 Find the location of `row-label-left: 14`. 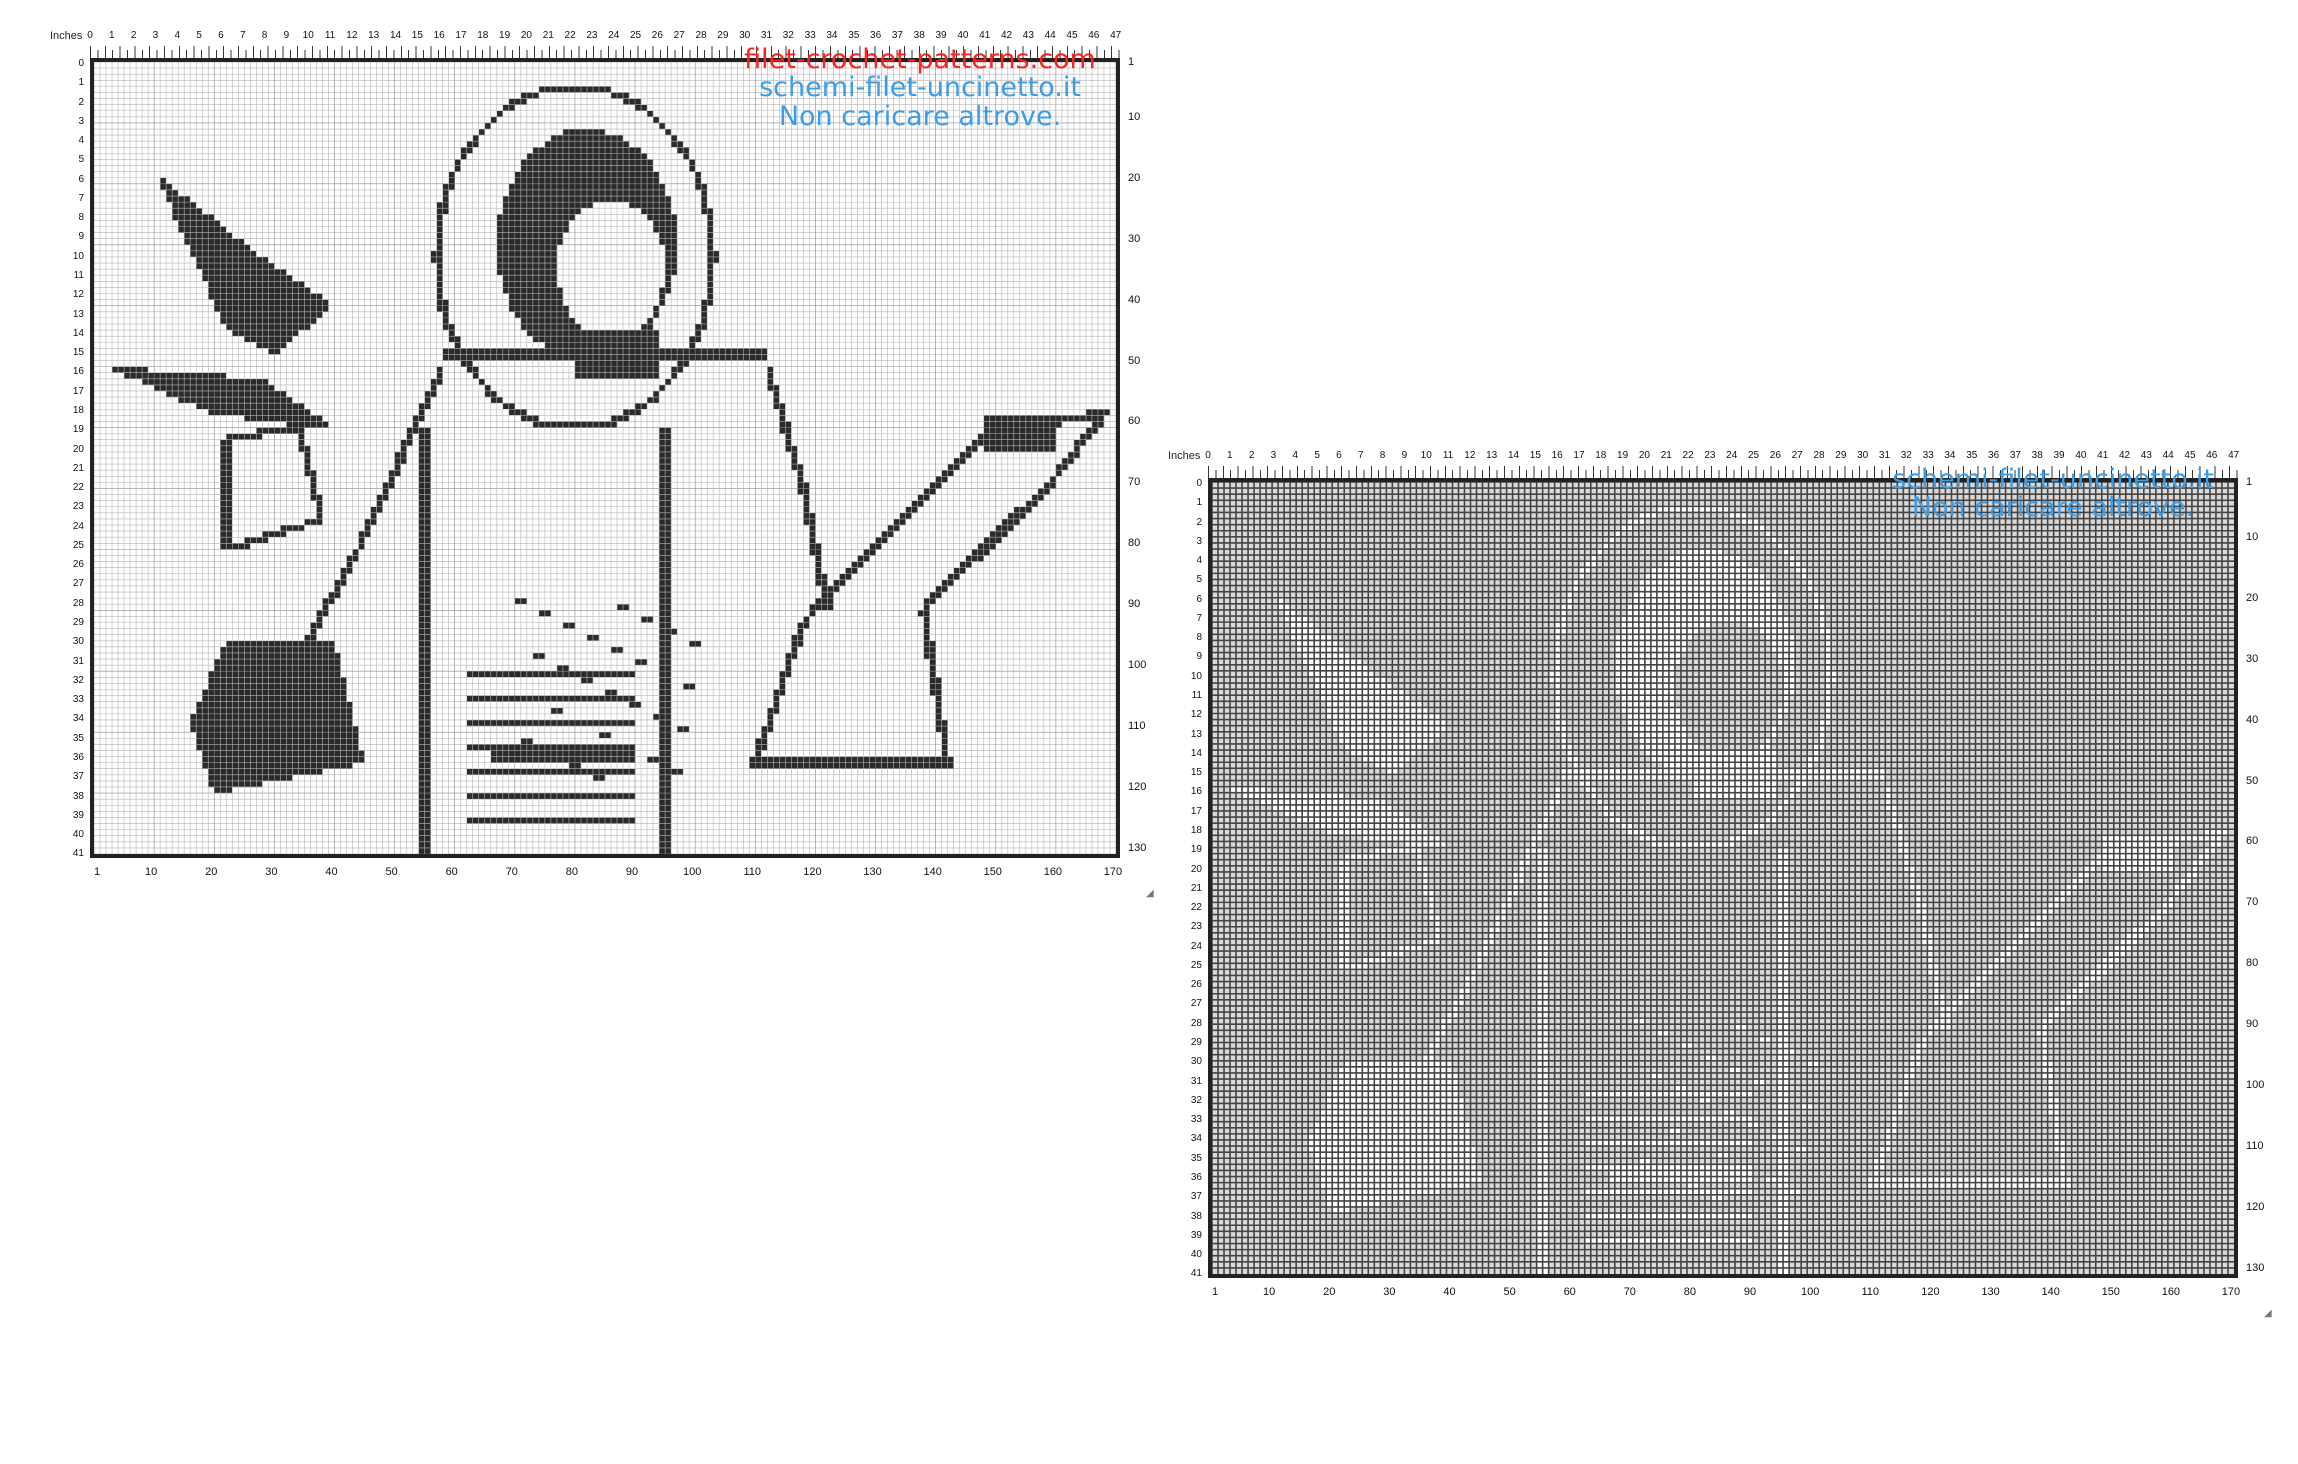

row-label-left: 14 is located at coordinates (78, 333).